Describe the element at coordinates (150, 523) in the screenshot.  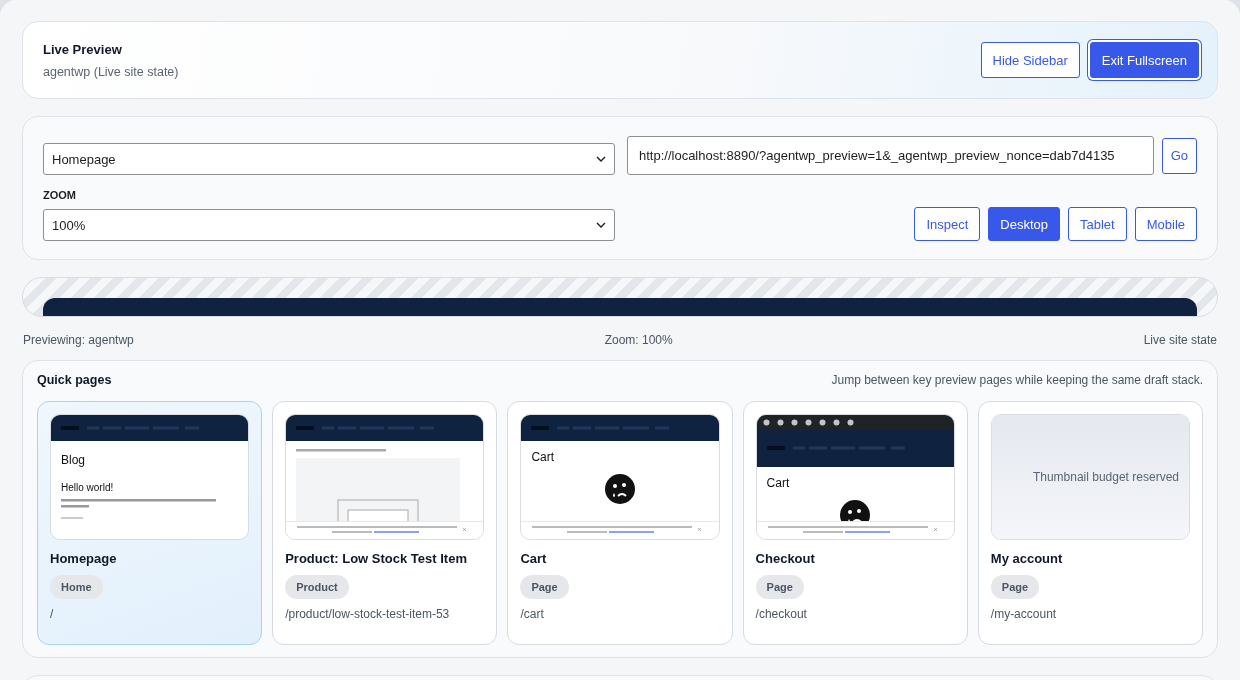
I see `quick-page-card: Blog Hello world! Homepage Home /` at that location.